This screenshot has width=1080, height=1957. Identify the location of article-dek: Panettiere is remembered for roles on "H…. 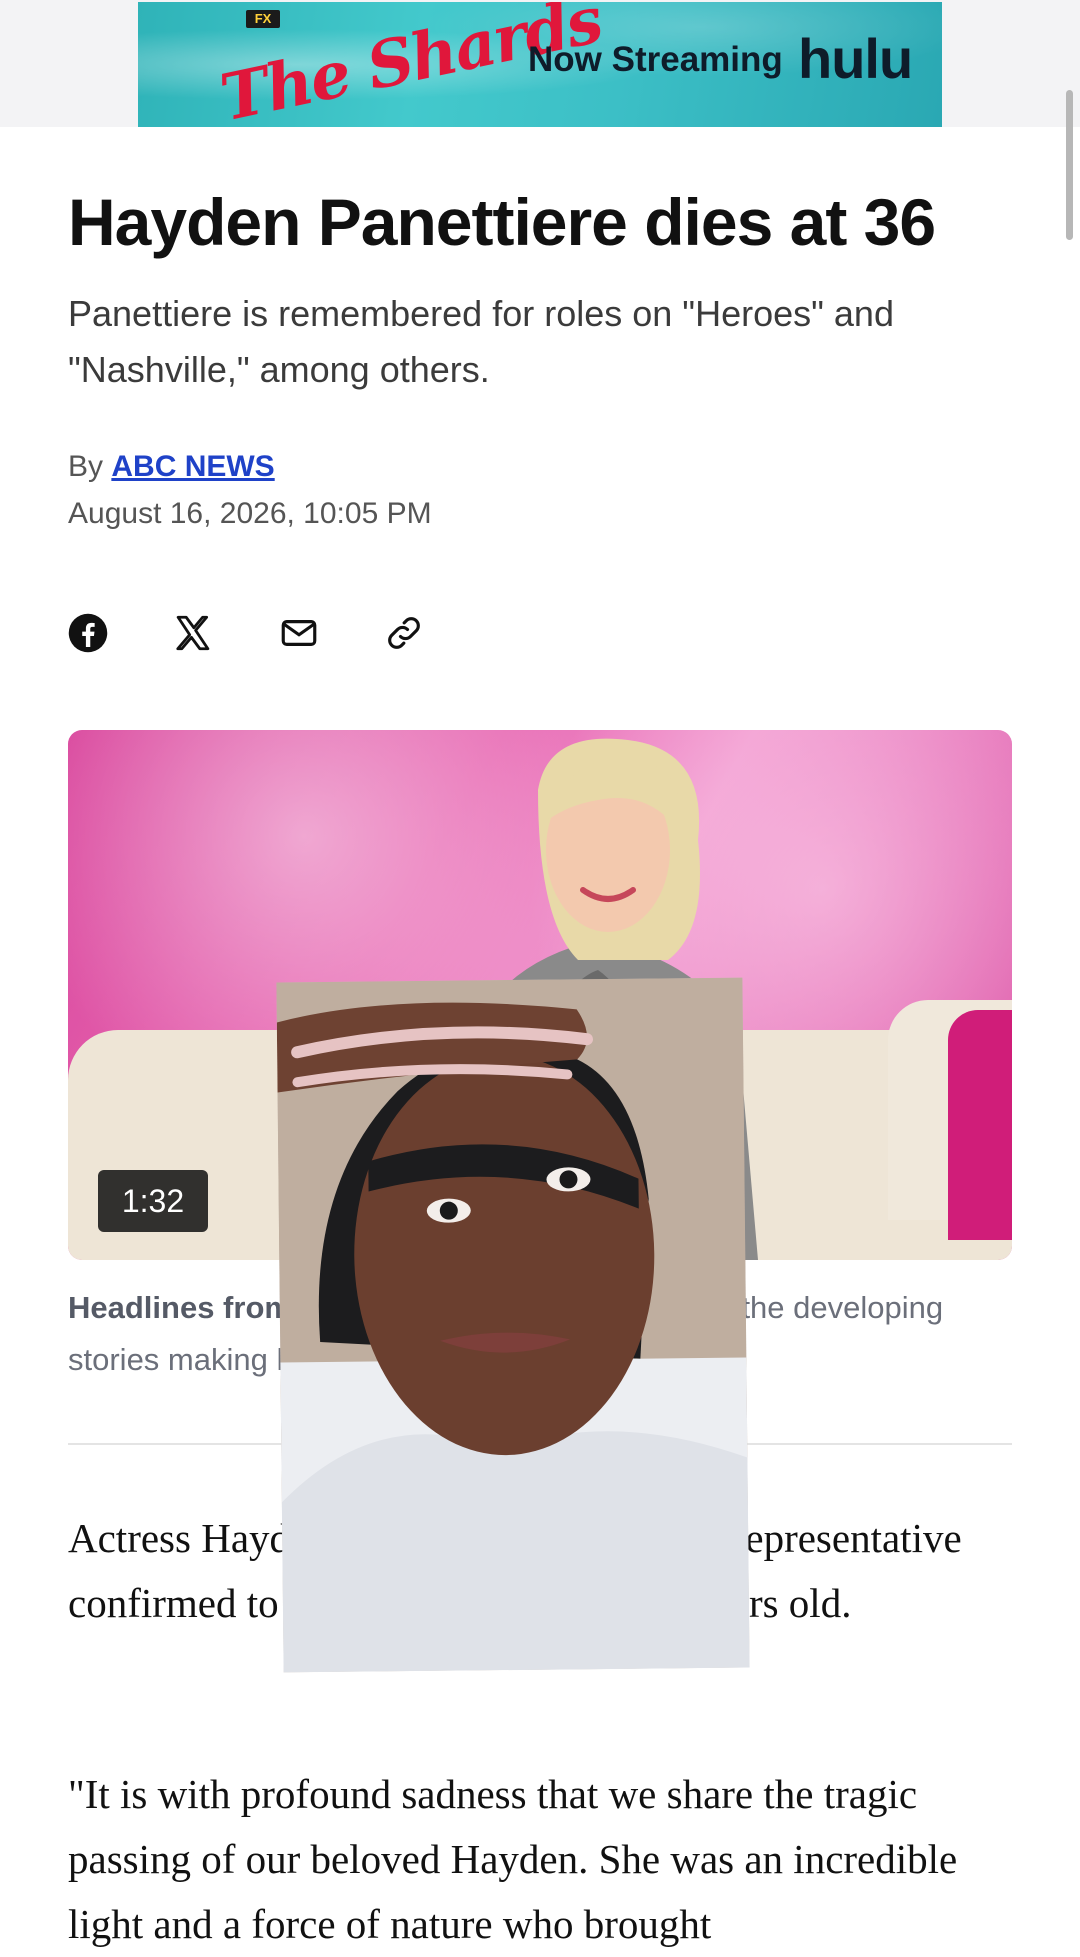
(481, 341).